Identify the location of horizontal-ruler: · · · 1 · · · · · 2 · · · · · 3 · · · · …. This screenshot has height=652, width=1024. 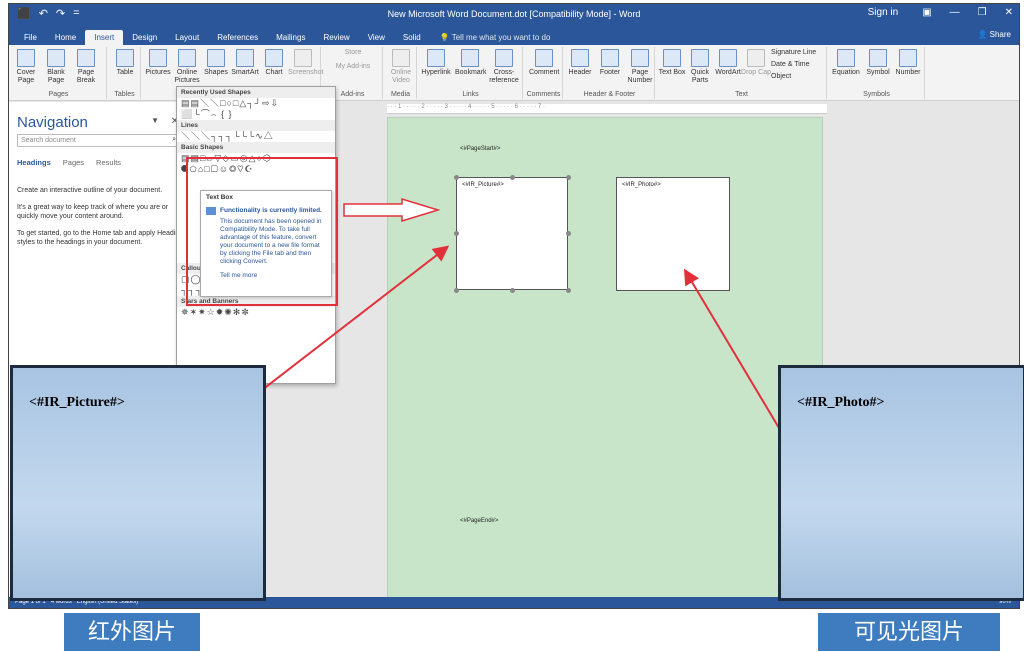
(607, 109).